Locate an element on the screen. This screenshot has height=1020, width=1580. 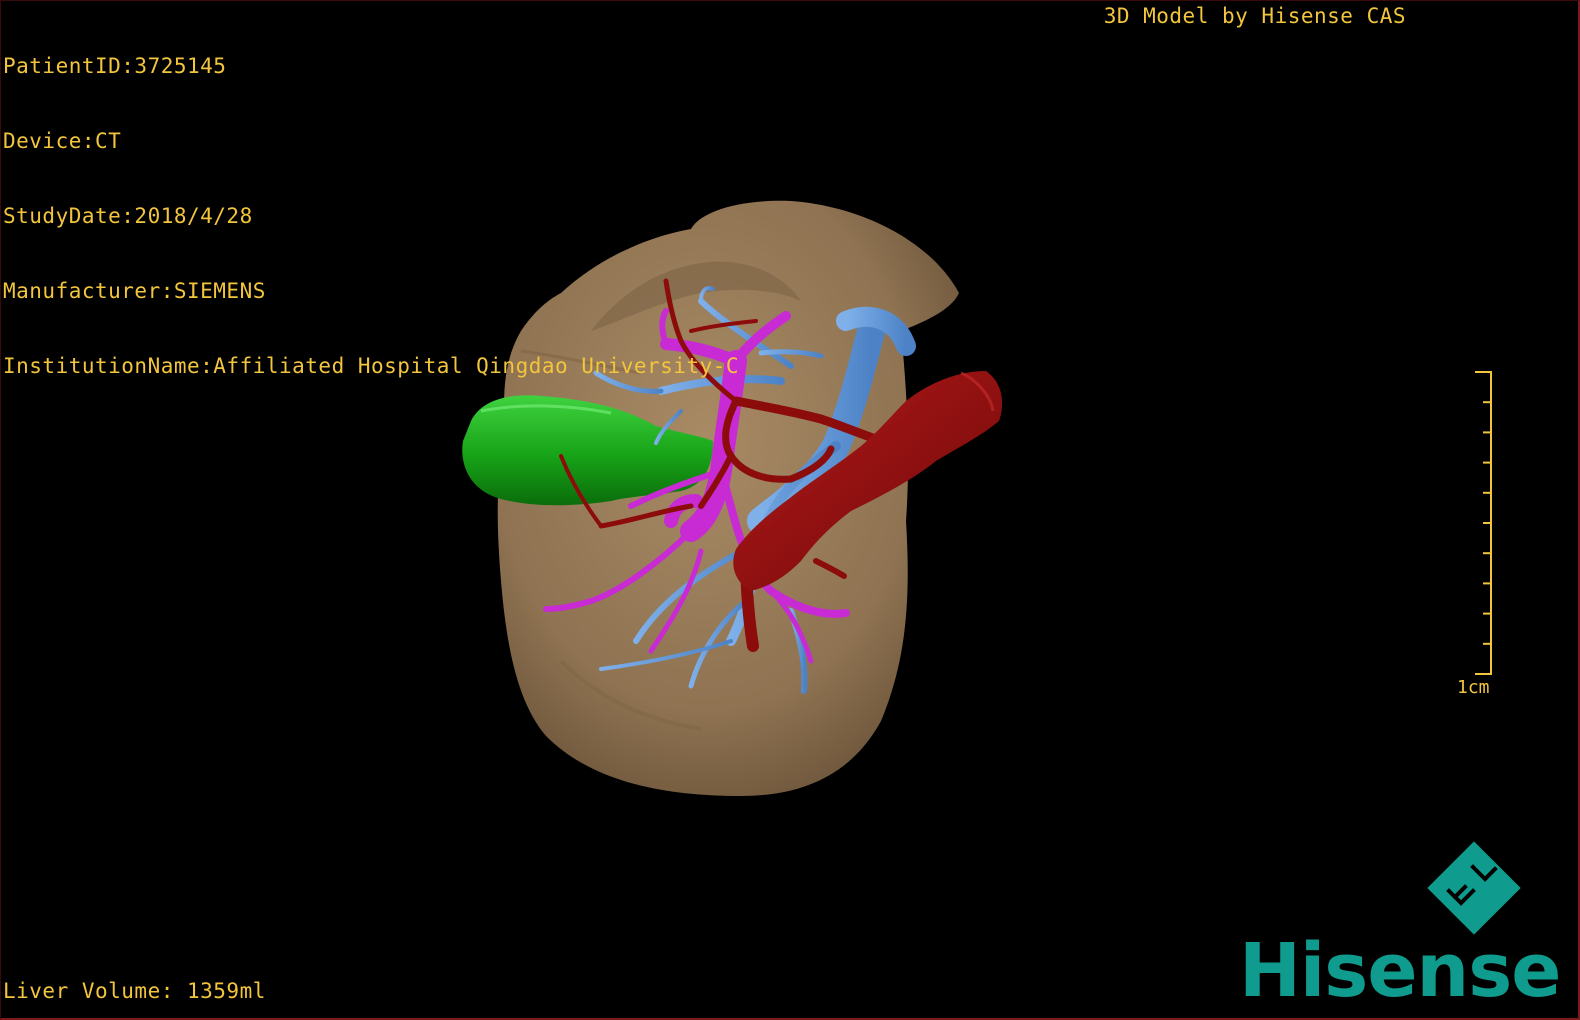
hisense-logo-wordmark: Hisense is located at coordinates (1400, 971).